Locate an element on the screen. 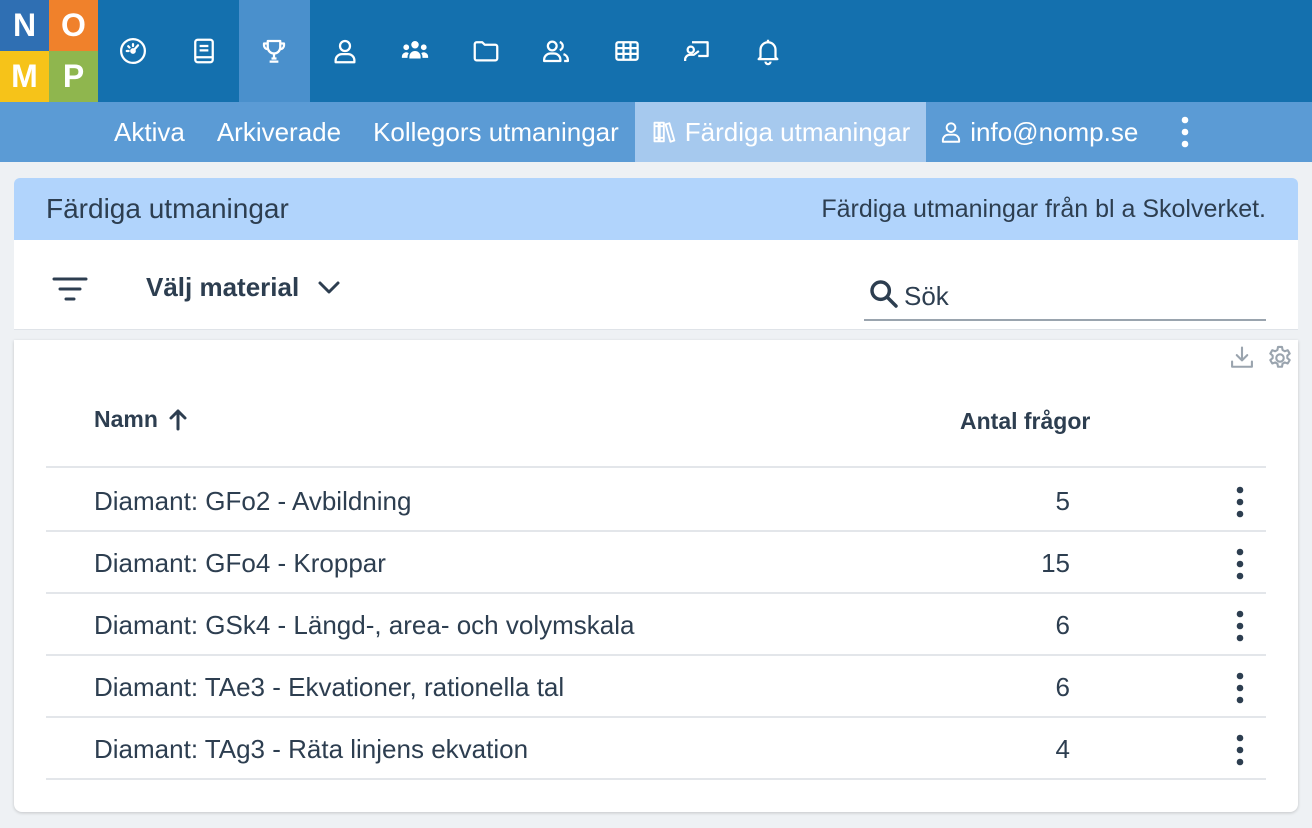  challenge-name: Diamant: TAg3 - Räta linjens ekvation is located at coordinates (311, 749).